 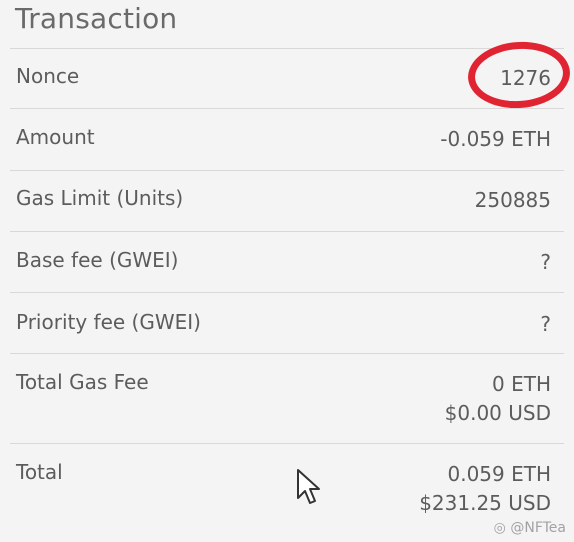 I want to click on priority-fee-label: Priority fee (GWEI), so click(x=108, y=322).